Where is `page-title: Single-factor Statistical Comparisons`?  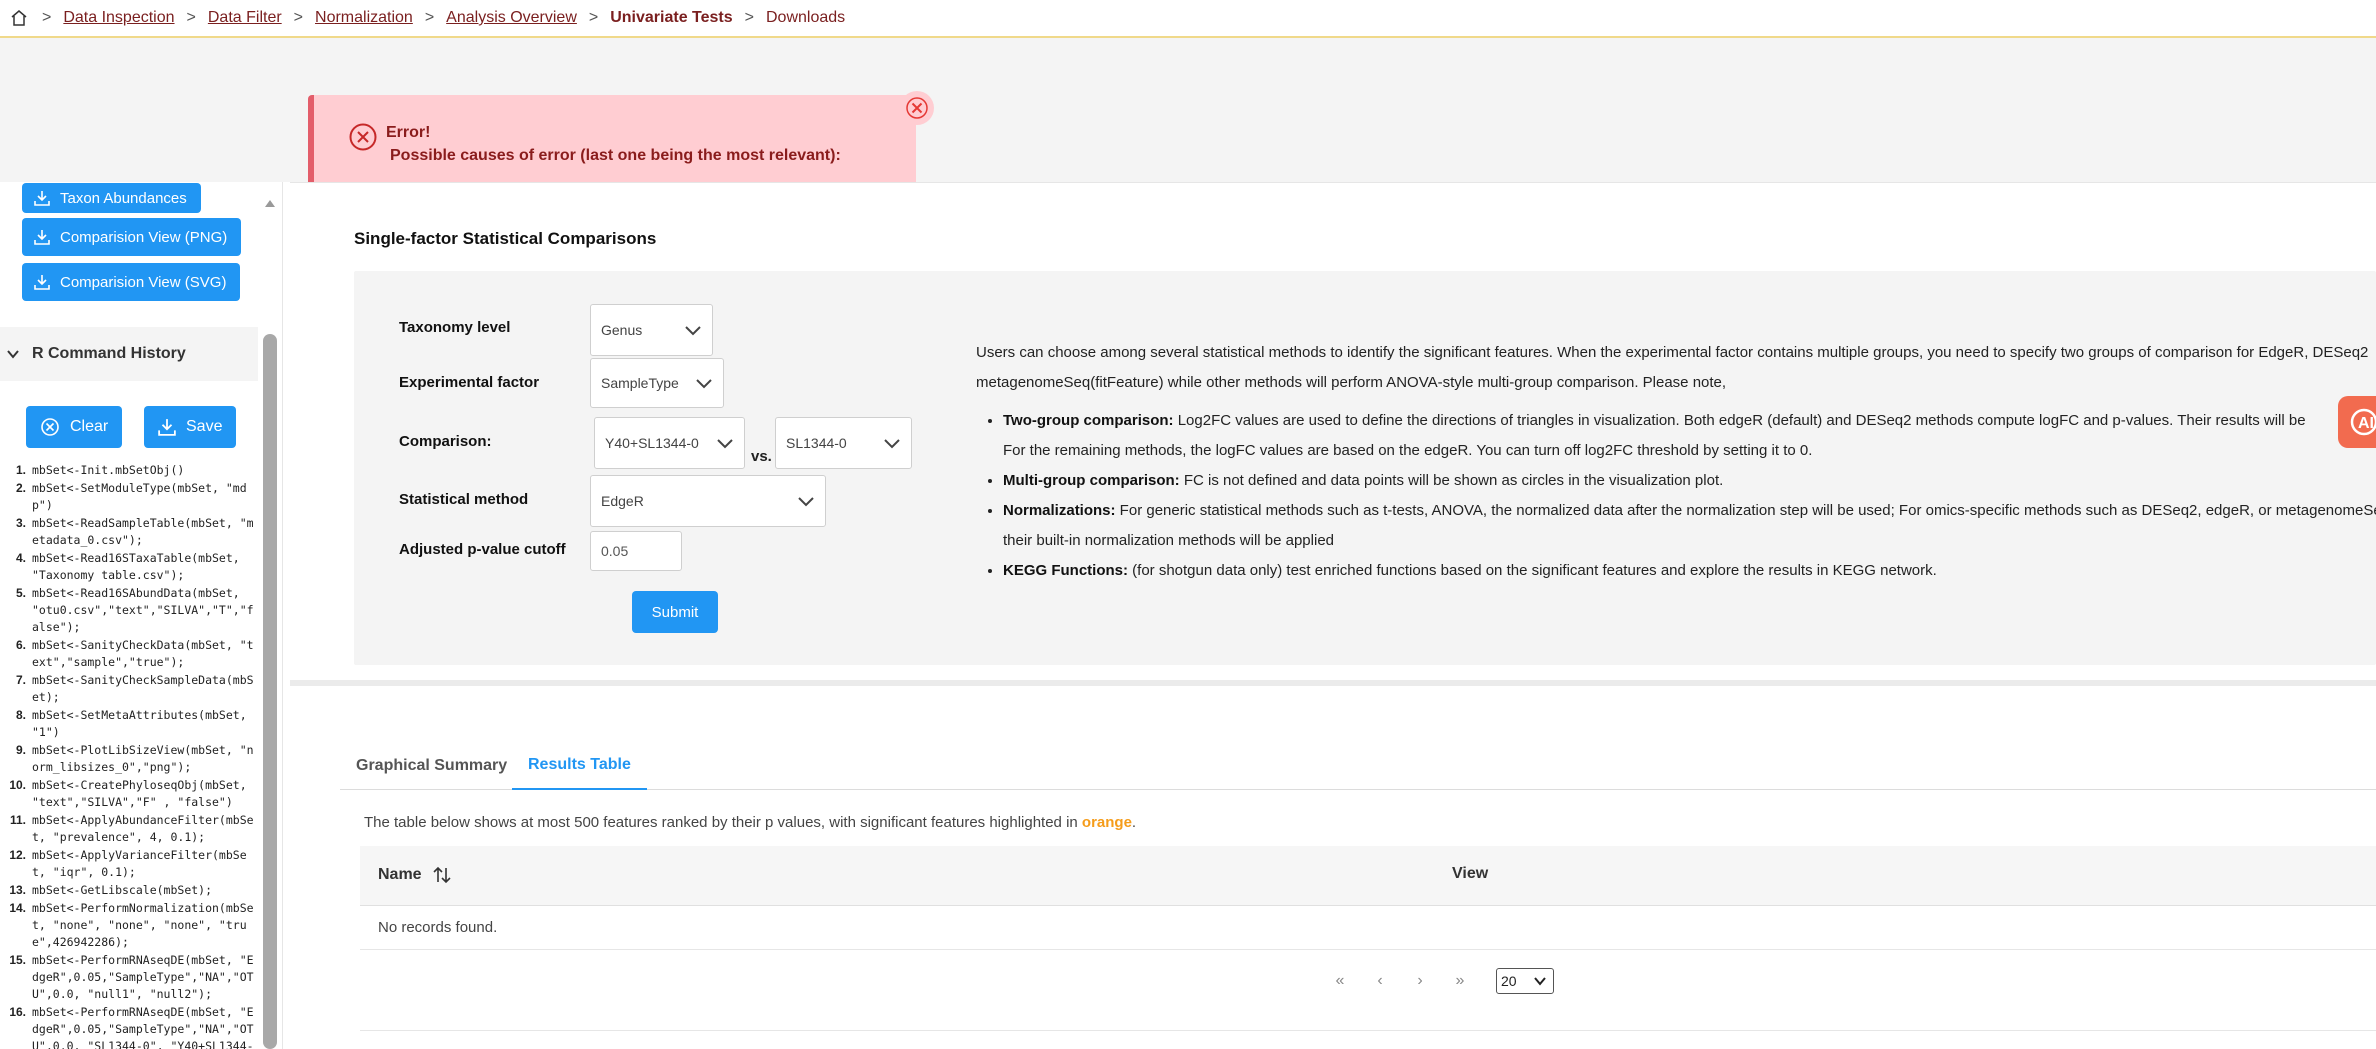 page-title: Single-factor Statistical Comparisons is located at coordinates (505, 238).